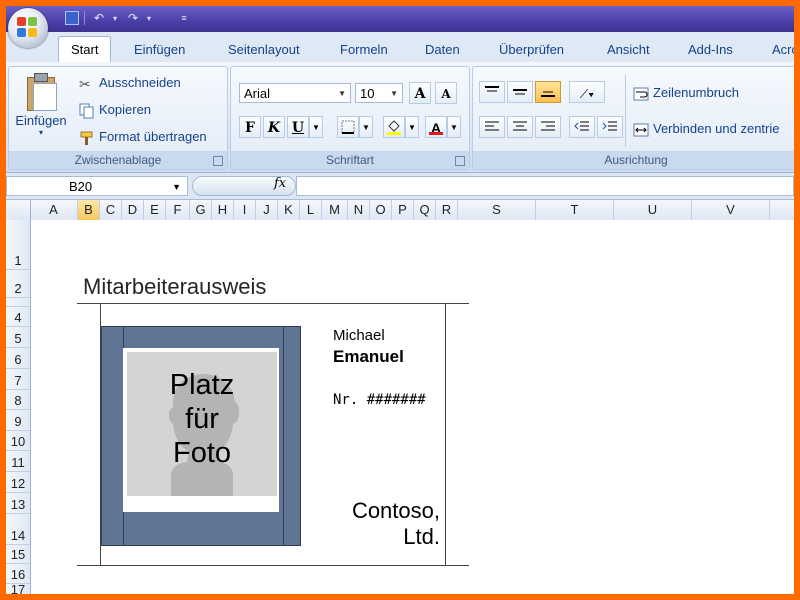  What do you see at coordinates (368, 357) in the screenshot?
I see `employee-last-name: Emanuel` at bounding box center [368, 357].